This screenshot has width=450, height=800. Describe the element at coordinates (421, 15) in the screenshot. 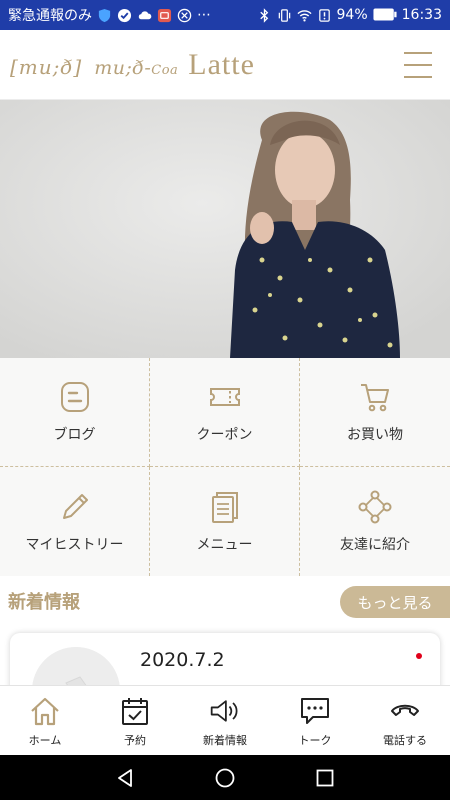

I see `clock: 16:33` at that location.